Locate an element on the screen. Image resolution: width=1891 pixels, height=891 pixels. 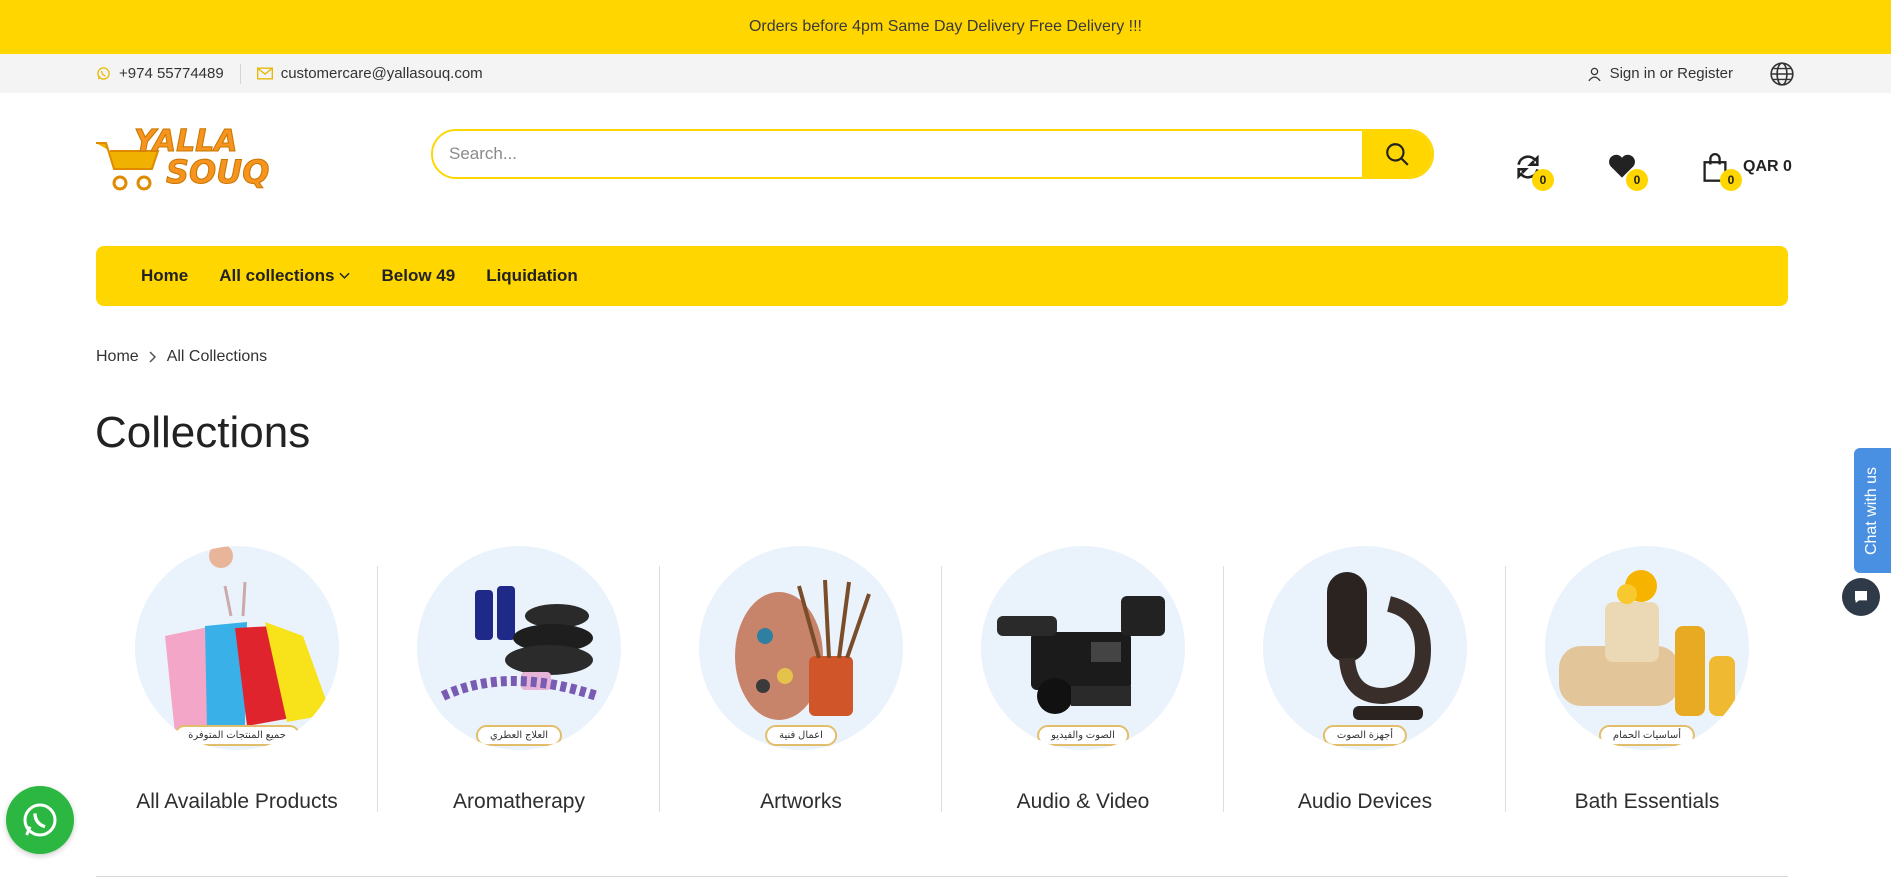
collection-image: جميع المنتجات المتوفرة is located at coordinates (237, 648).